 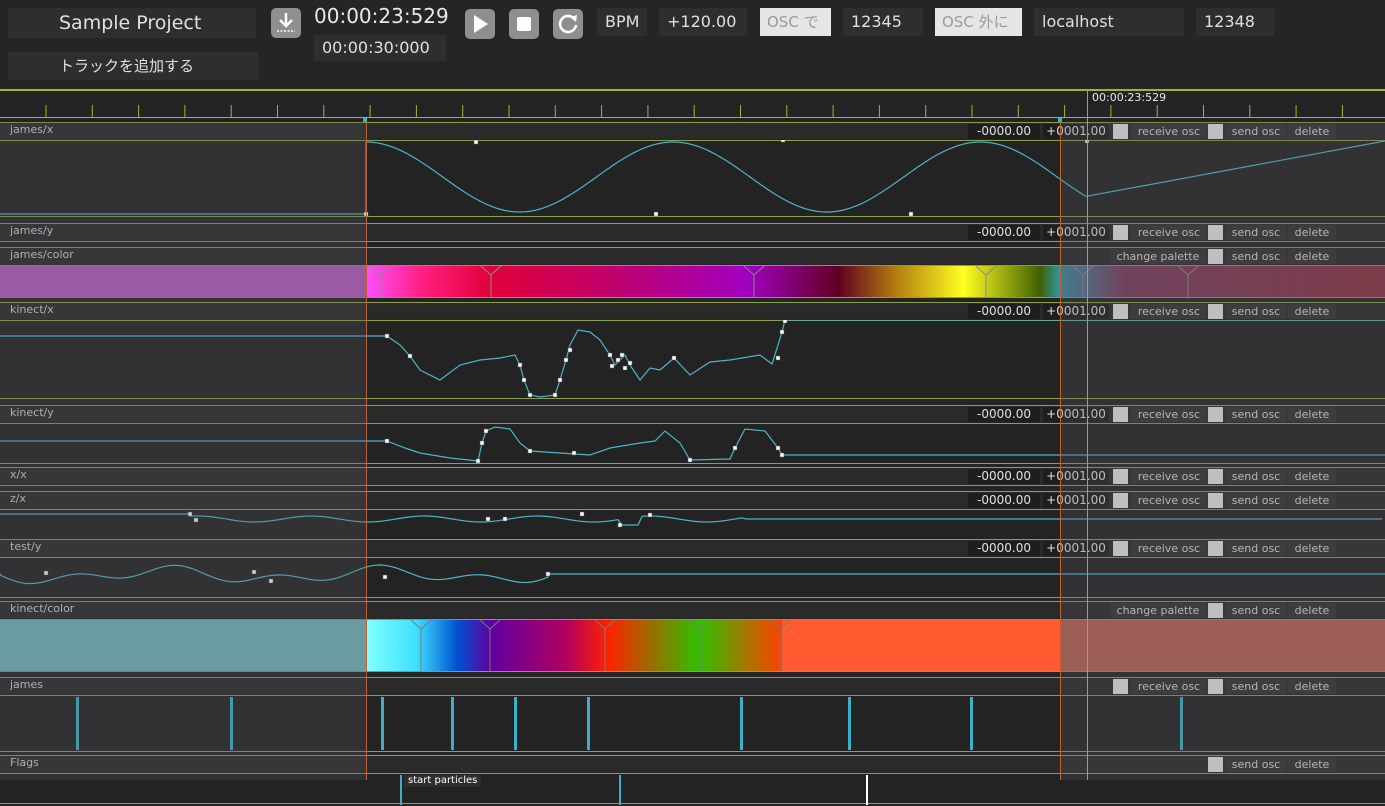 I want to click on track-name: Flags, so click(x=24, y=763).